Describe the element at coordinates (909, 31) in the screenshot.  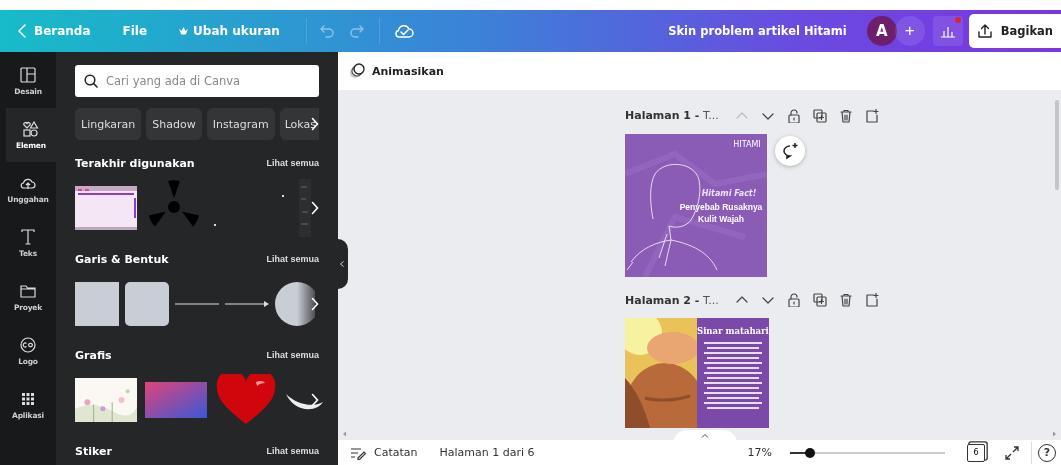
I see `add-collaborator-button: +` at that location.